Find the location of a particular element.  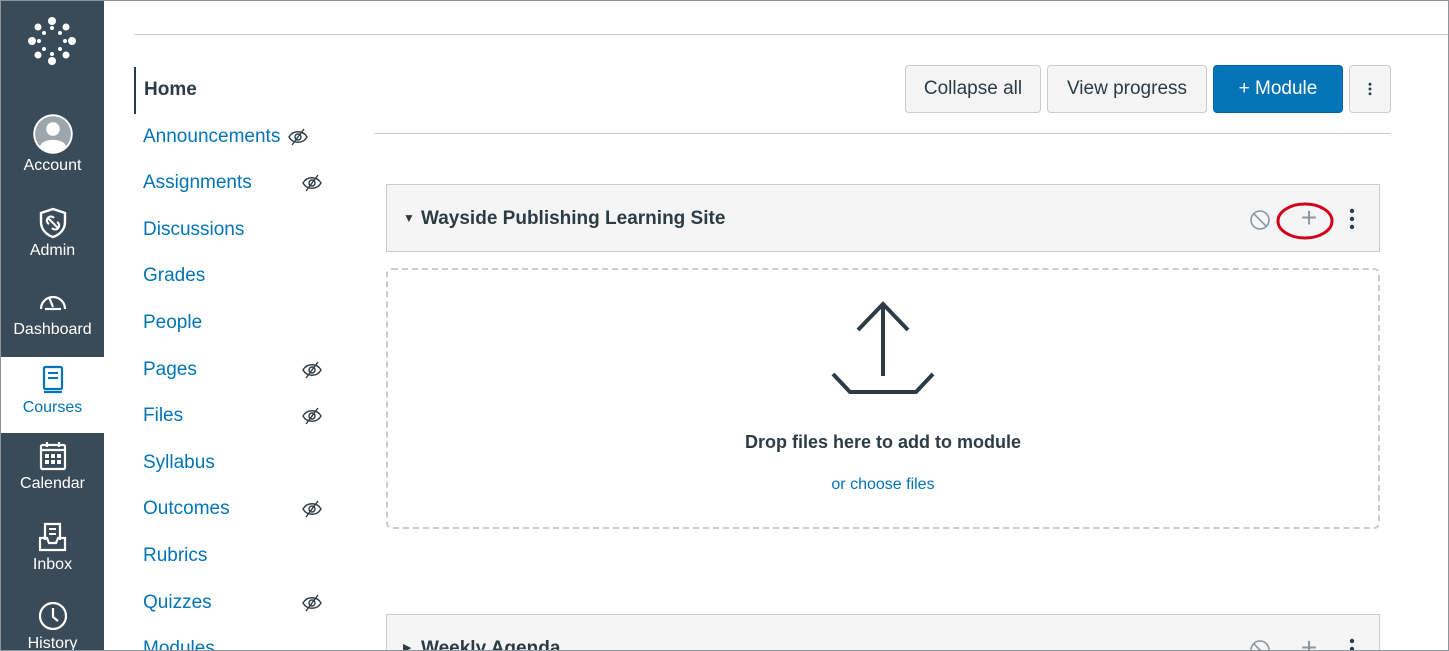

upload-arrow-icon is located at coordinates (883, 347).